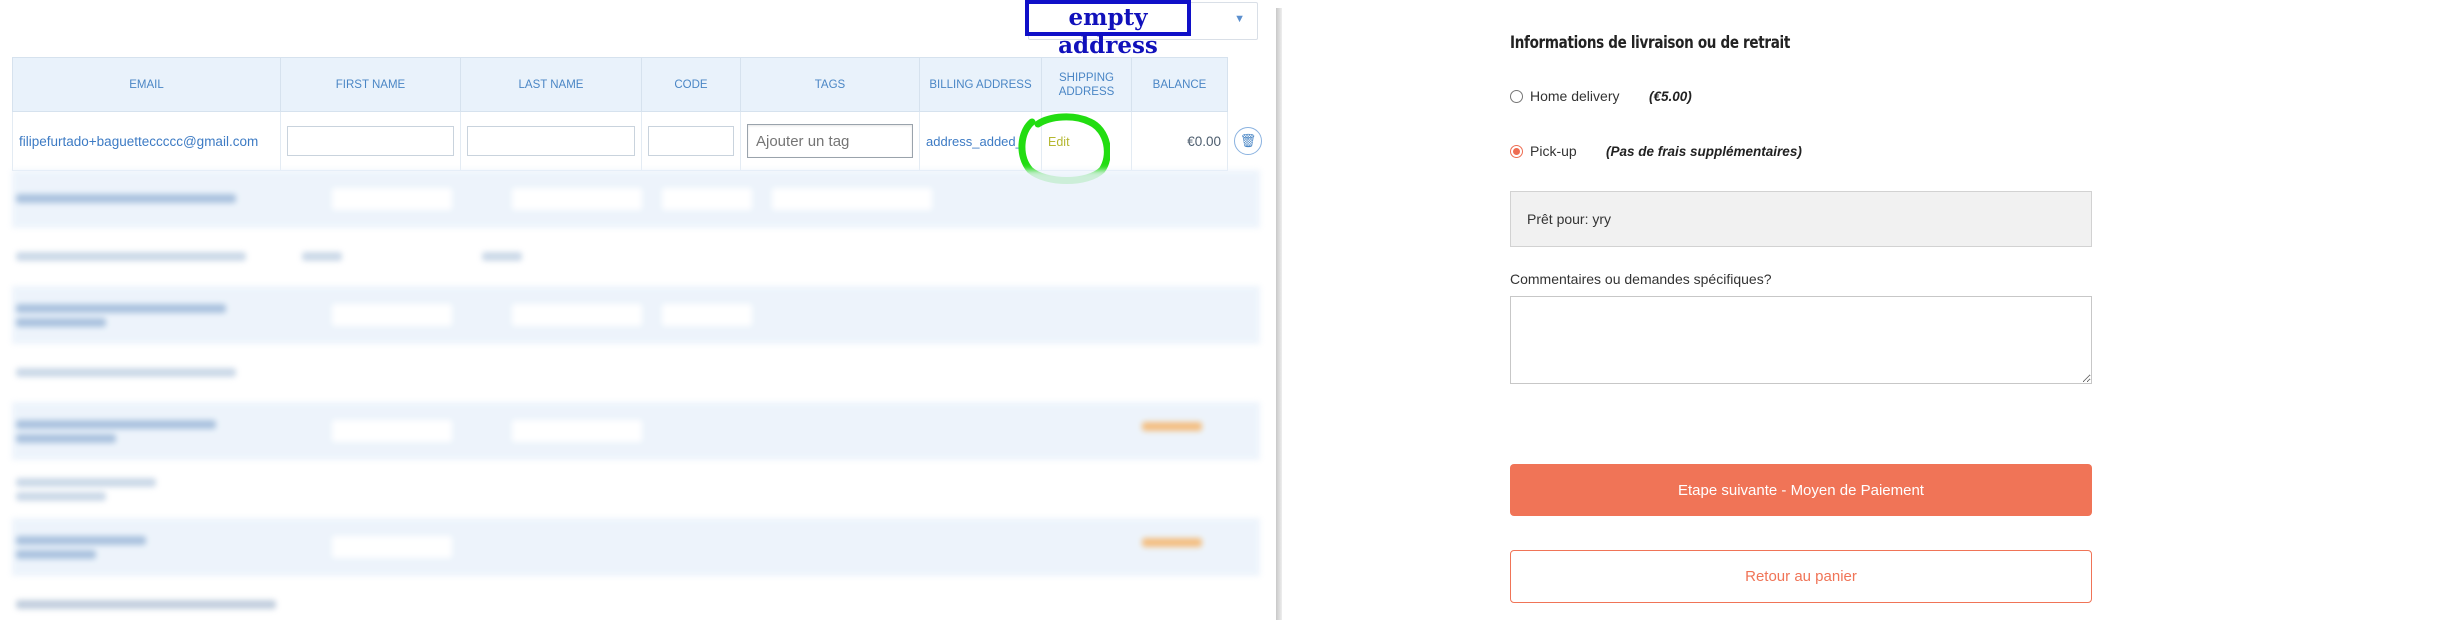 The image size is (2445, 634). I want to click on column-header-billing-address: BILLING ADDRESS, so click(980, 84).